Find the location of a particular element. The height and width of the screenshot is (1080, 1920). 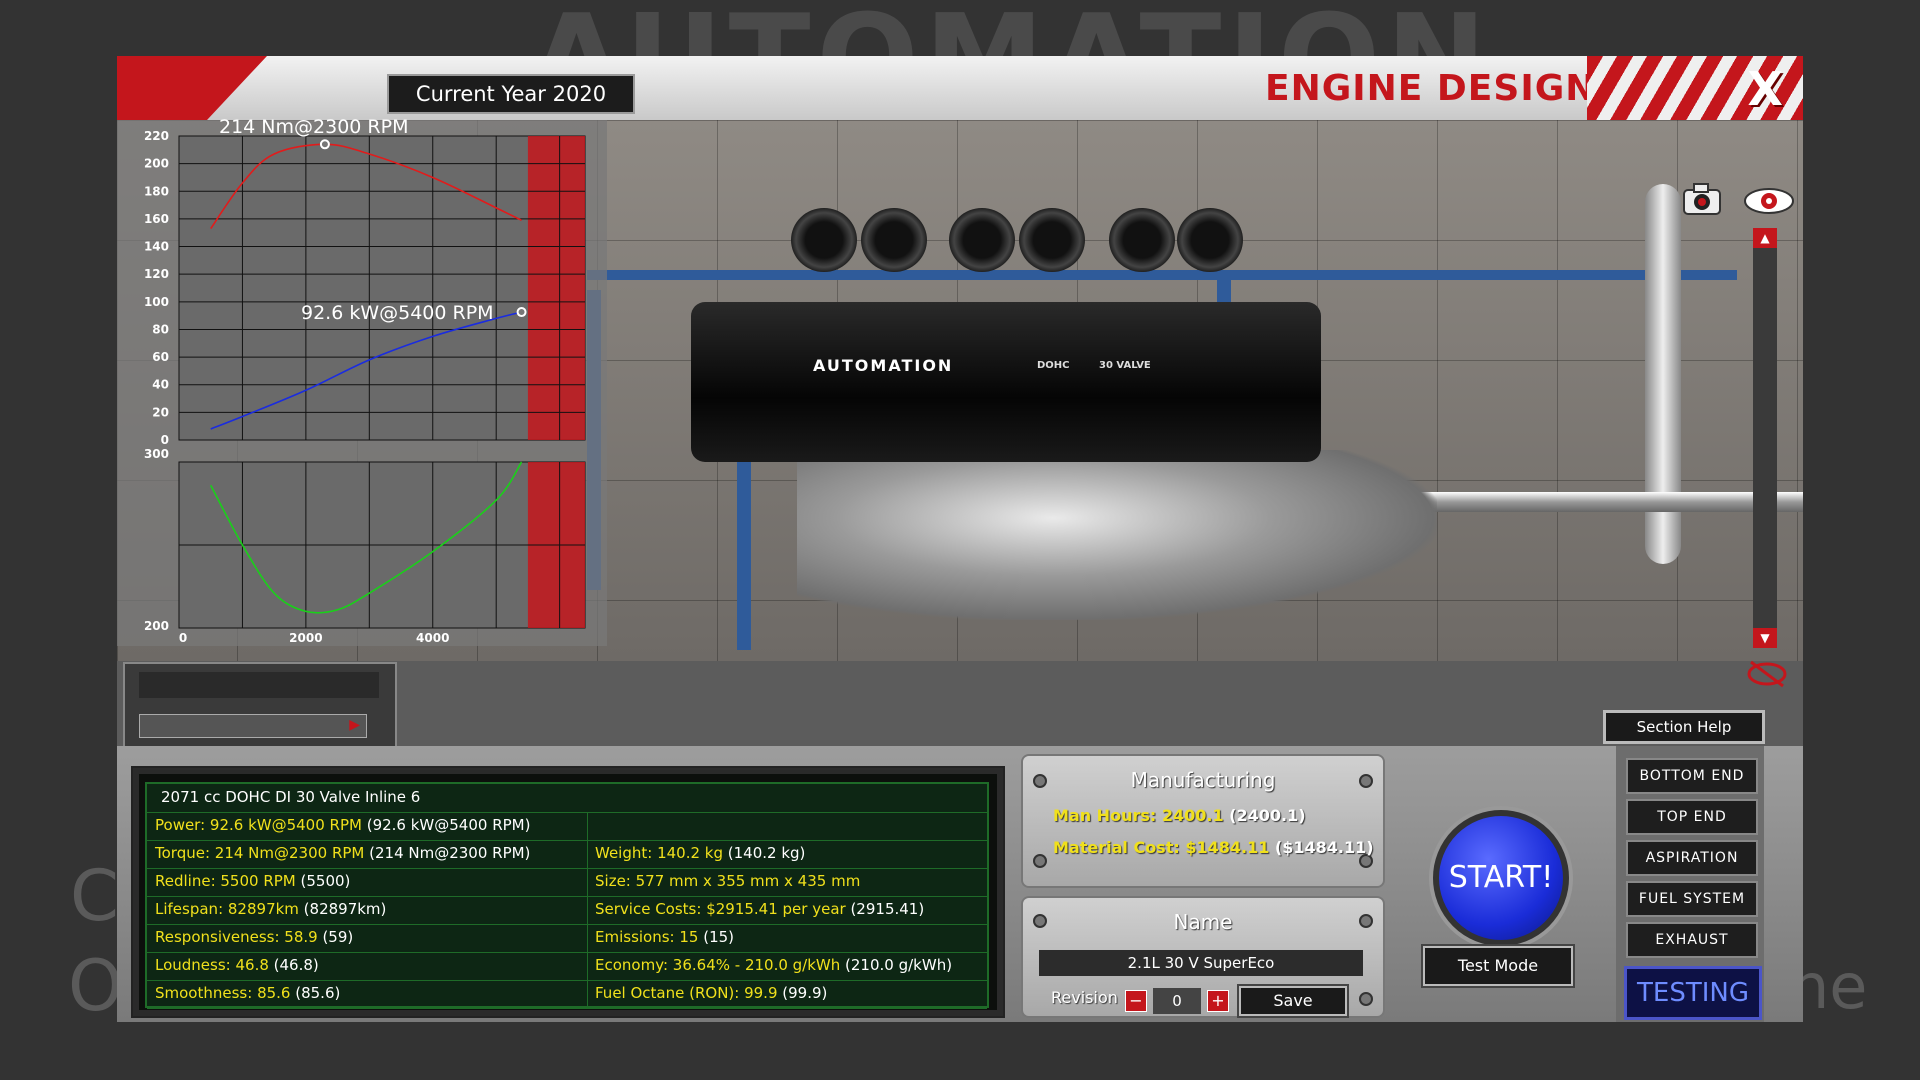

revision-value: 0 is located at coordinates (1177, 1001).